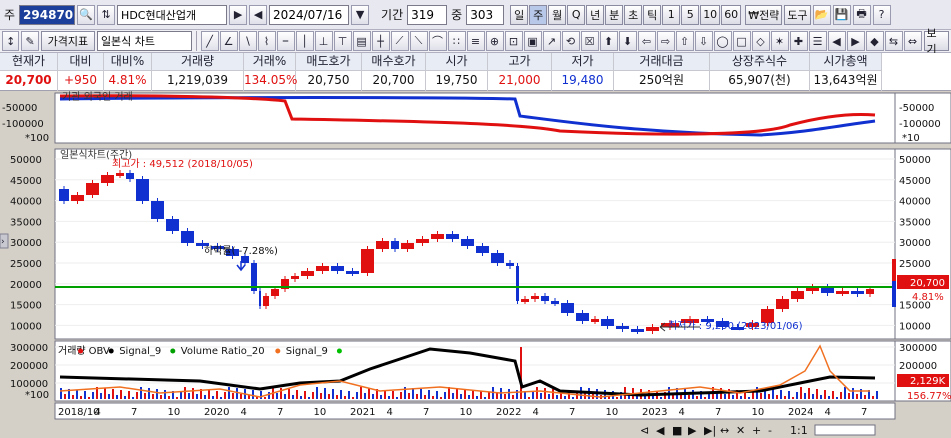 The width and height of the screenshot is (951, 438). I want to click on draw-tool-30-icon: ✶, so click(779, 41).